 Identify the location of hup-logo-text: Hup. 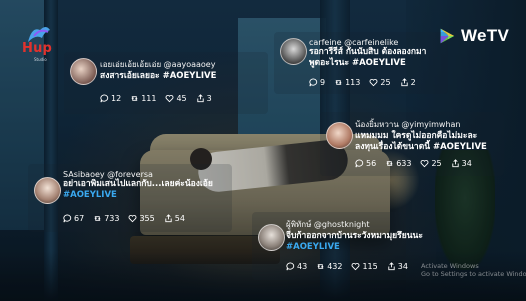
(37, 48).